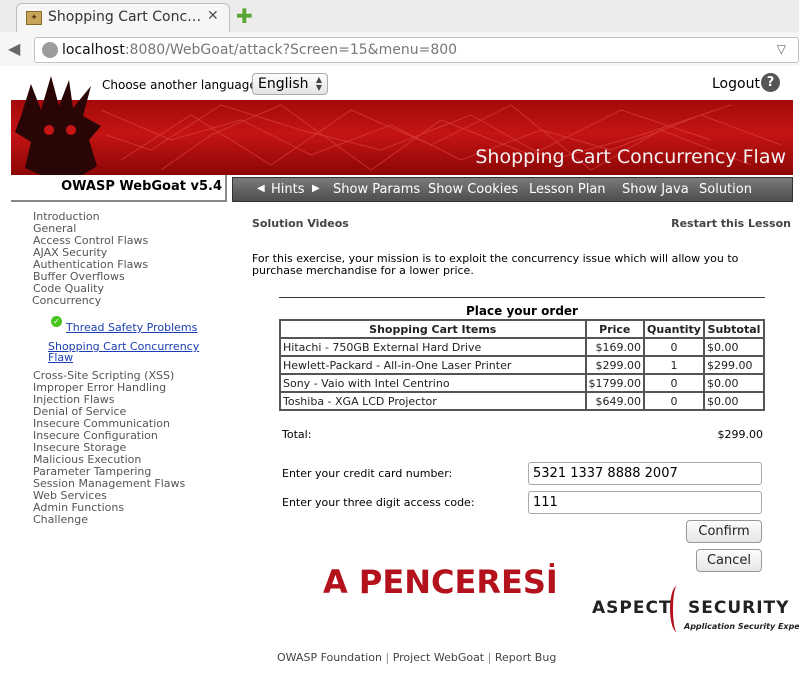 This screenshot has height=681, width=799. Describe the element at coordinates (615, 365) in the screenshot. I see `price-cell: $299.00` at that location.